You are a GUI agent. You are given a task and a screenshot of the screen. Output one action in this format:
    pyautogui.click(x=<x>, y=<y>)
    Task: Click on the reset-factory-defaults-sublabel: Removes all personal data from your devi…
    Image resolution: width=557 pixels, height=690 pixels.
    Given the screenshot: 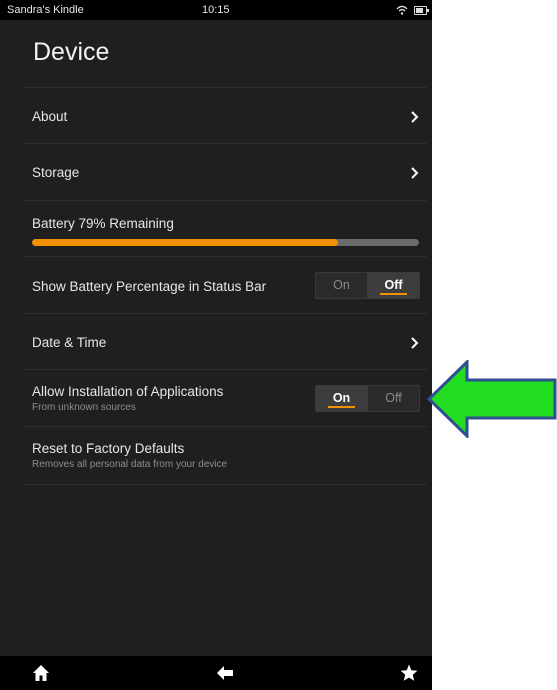 What is the action you would take?
    pyautogui.click(x=130, y=464)
    